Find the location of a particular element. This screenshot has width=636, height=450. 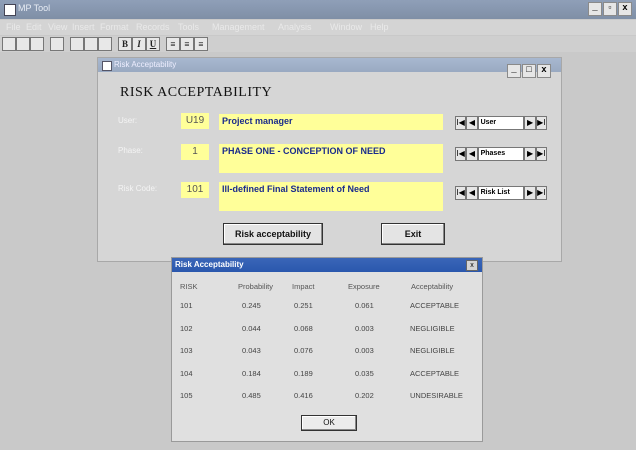

minimize-button: _ is located at coordinates (595, 9).